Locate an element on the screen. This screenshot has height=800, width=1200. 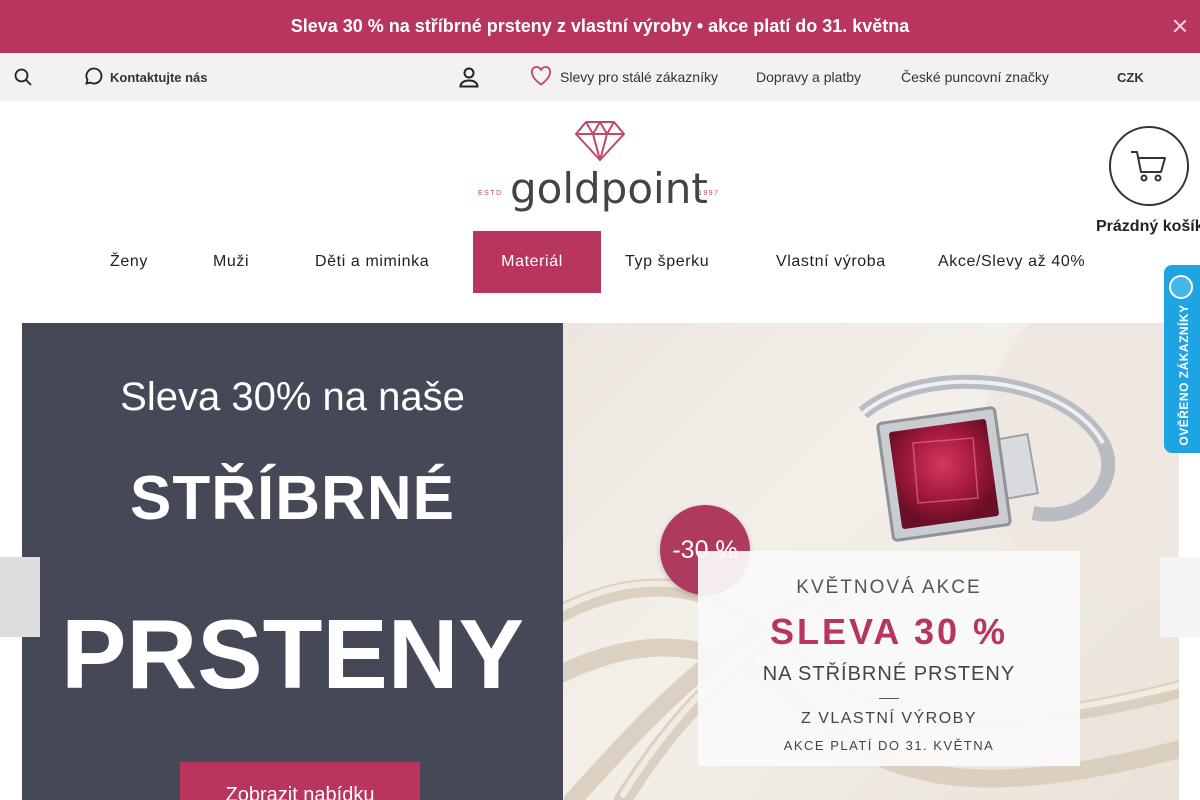
verified-by-customers-widget: OVĚŘENO ZÁKAZNÍKY is located at coordinates (1182, 359).